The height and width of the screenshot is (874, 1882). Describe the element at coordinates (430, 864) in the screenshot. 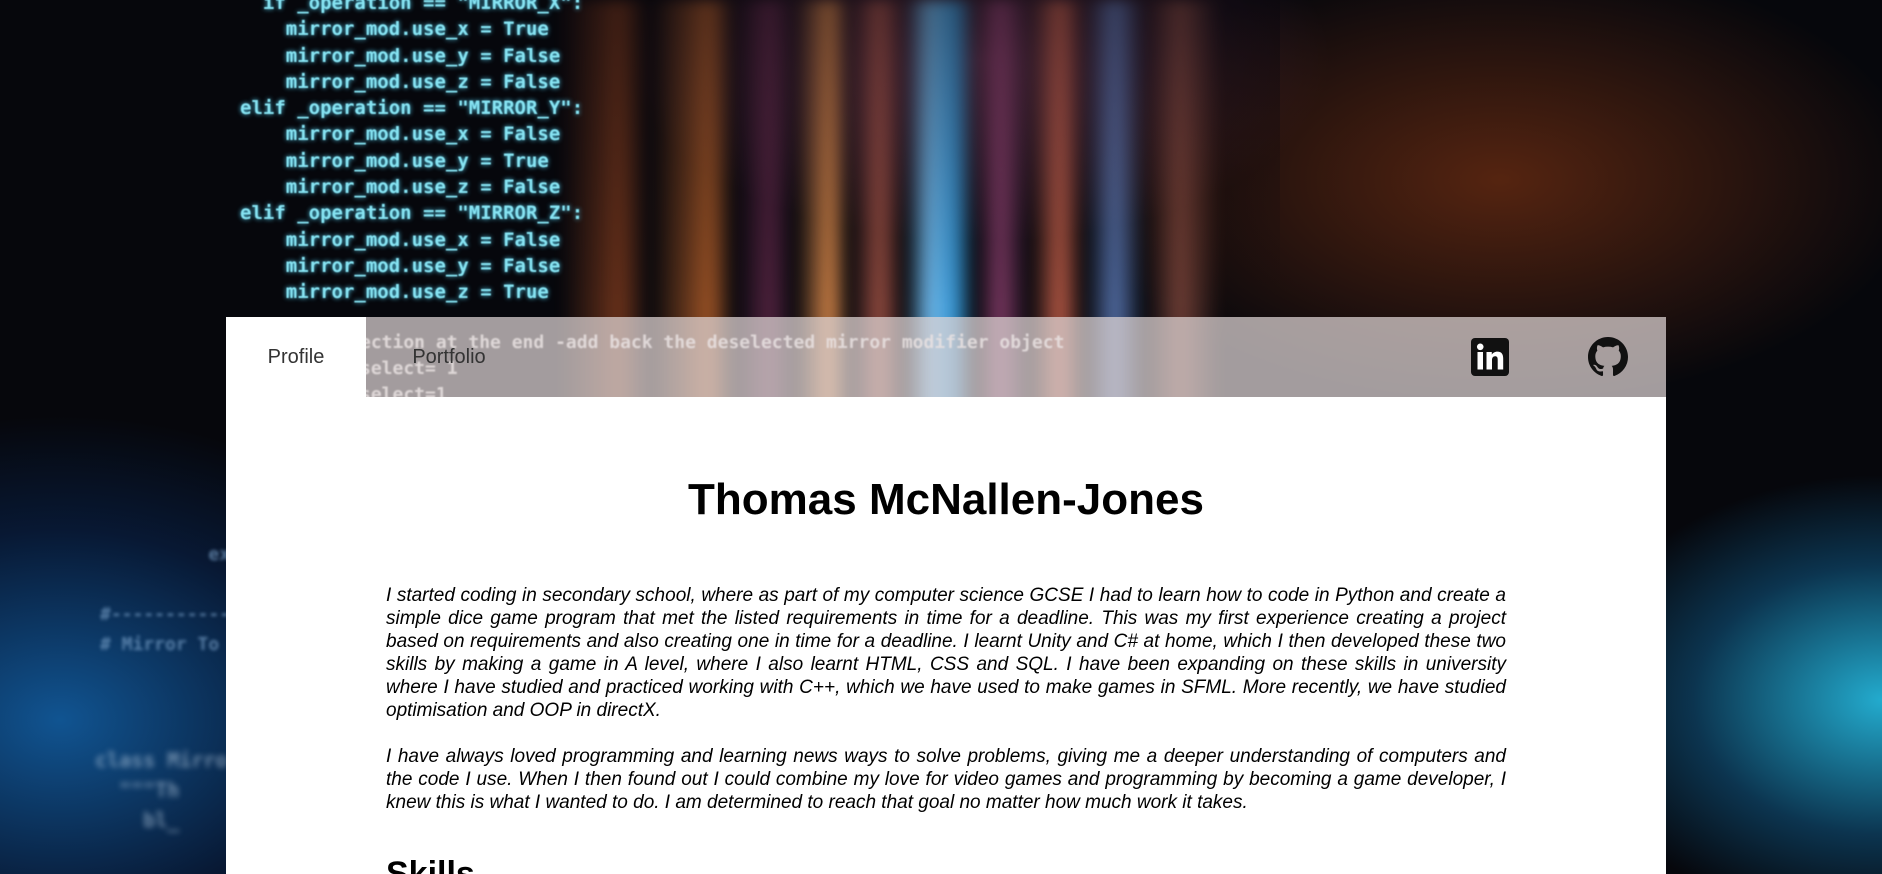

I see `skills-heading: Skills` at that location.